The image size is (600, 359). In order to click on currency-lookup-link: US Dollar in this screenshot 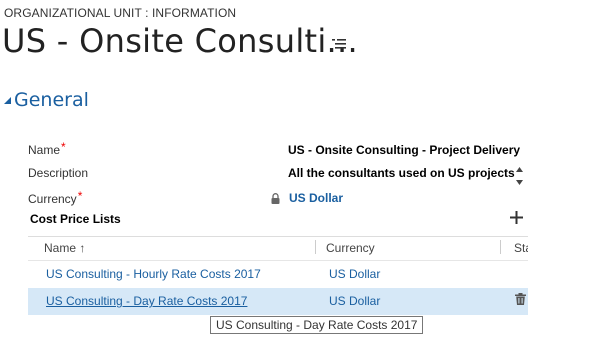, I will do `click(316, 198)`.